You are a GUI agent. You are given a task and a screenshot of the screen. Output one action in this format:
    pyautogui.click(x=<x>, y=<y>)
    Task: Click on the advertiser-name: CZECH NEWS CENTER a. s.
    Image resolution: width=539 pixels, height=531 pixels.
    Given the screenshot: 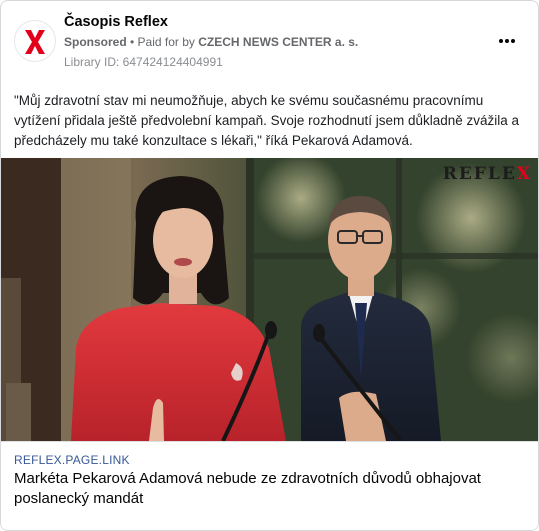 What is the action you would take?
    pyautogui.click(x=278, y=42)
    